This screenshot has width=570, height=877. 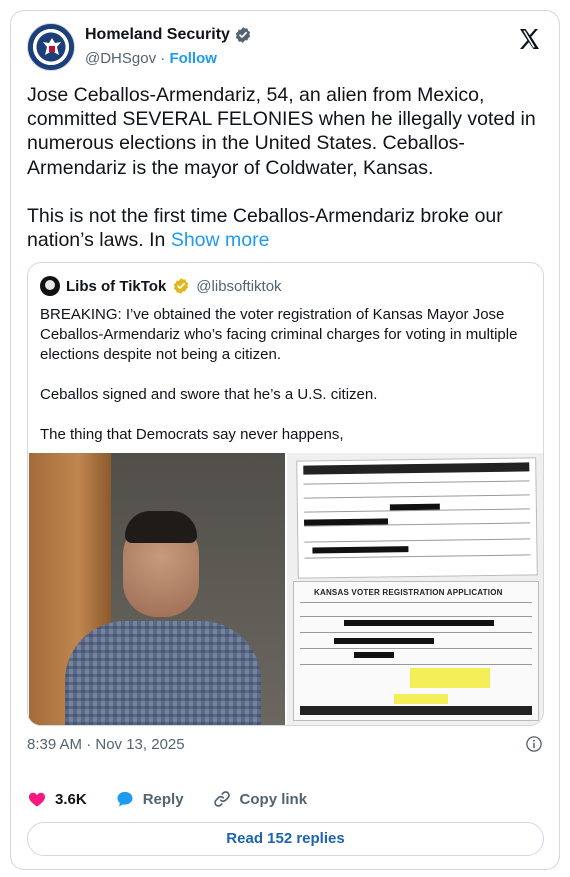 I want to click on tweet-actions: 3.6K Reply Copy link, so click(x=167, y=799).